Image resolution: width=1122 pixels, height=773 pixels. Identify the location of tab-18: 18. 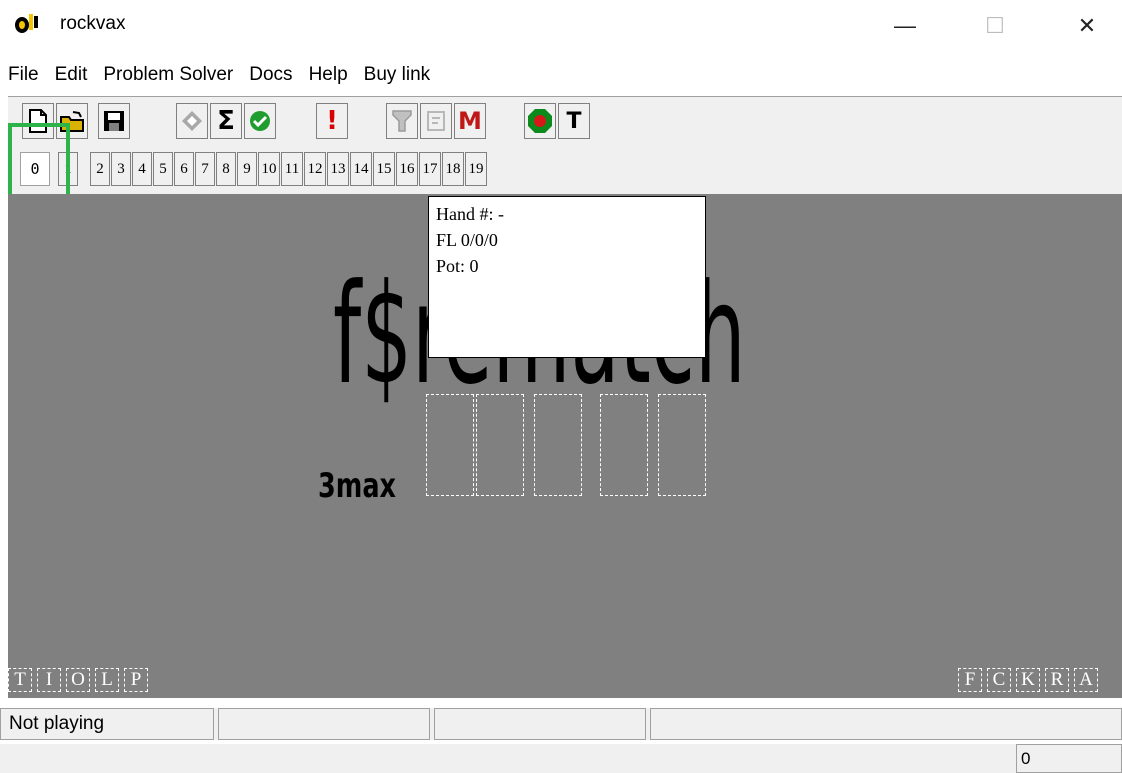
(453, 169).